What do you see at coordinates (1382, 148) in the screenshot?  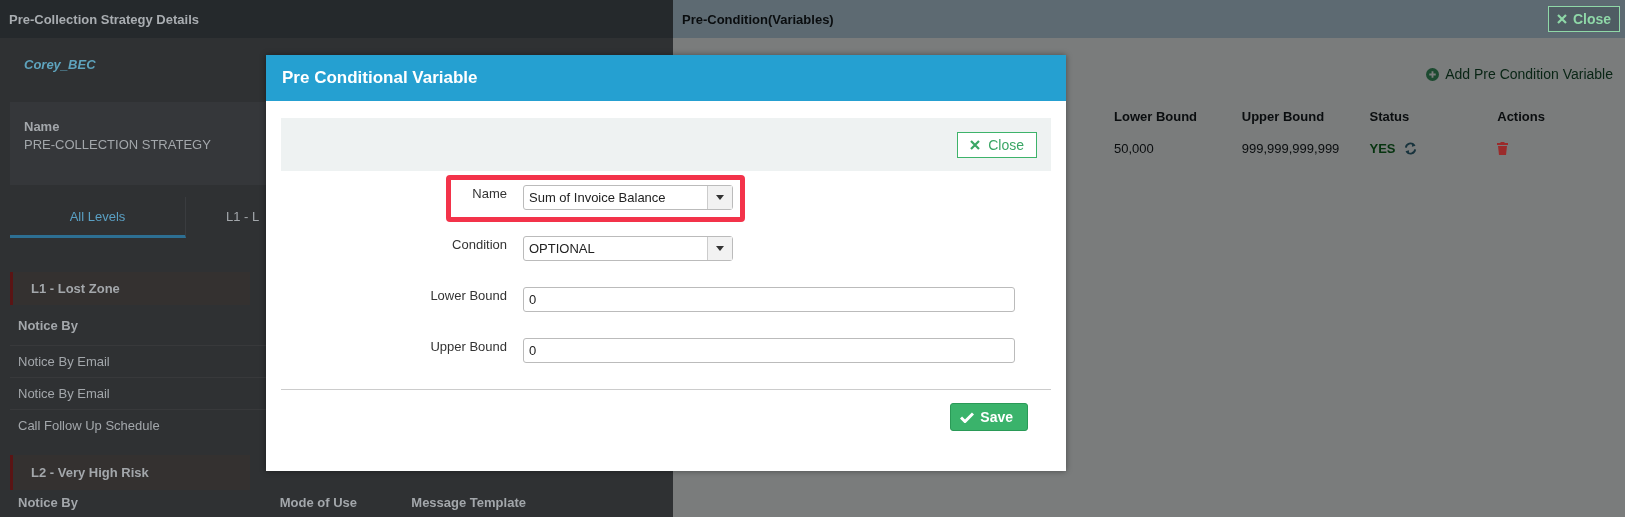 I see `status-text: YES` at bounding box center [1382, 148].